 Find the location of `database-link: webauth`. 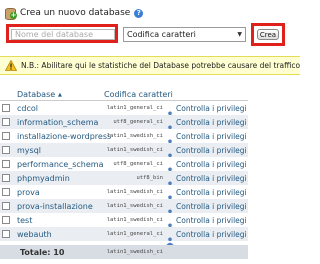

database-link: webauth is located at coordinates (34, 234).